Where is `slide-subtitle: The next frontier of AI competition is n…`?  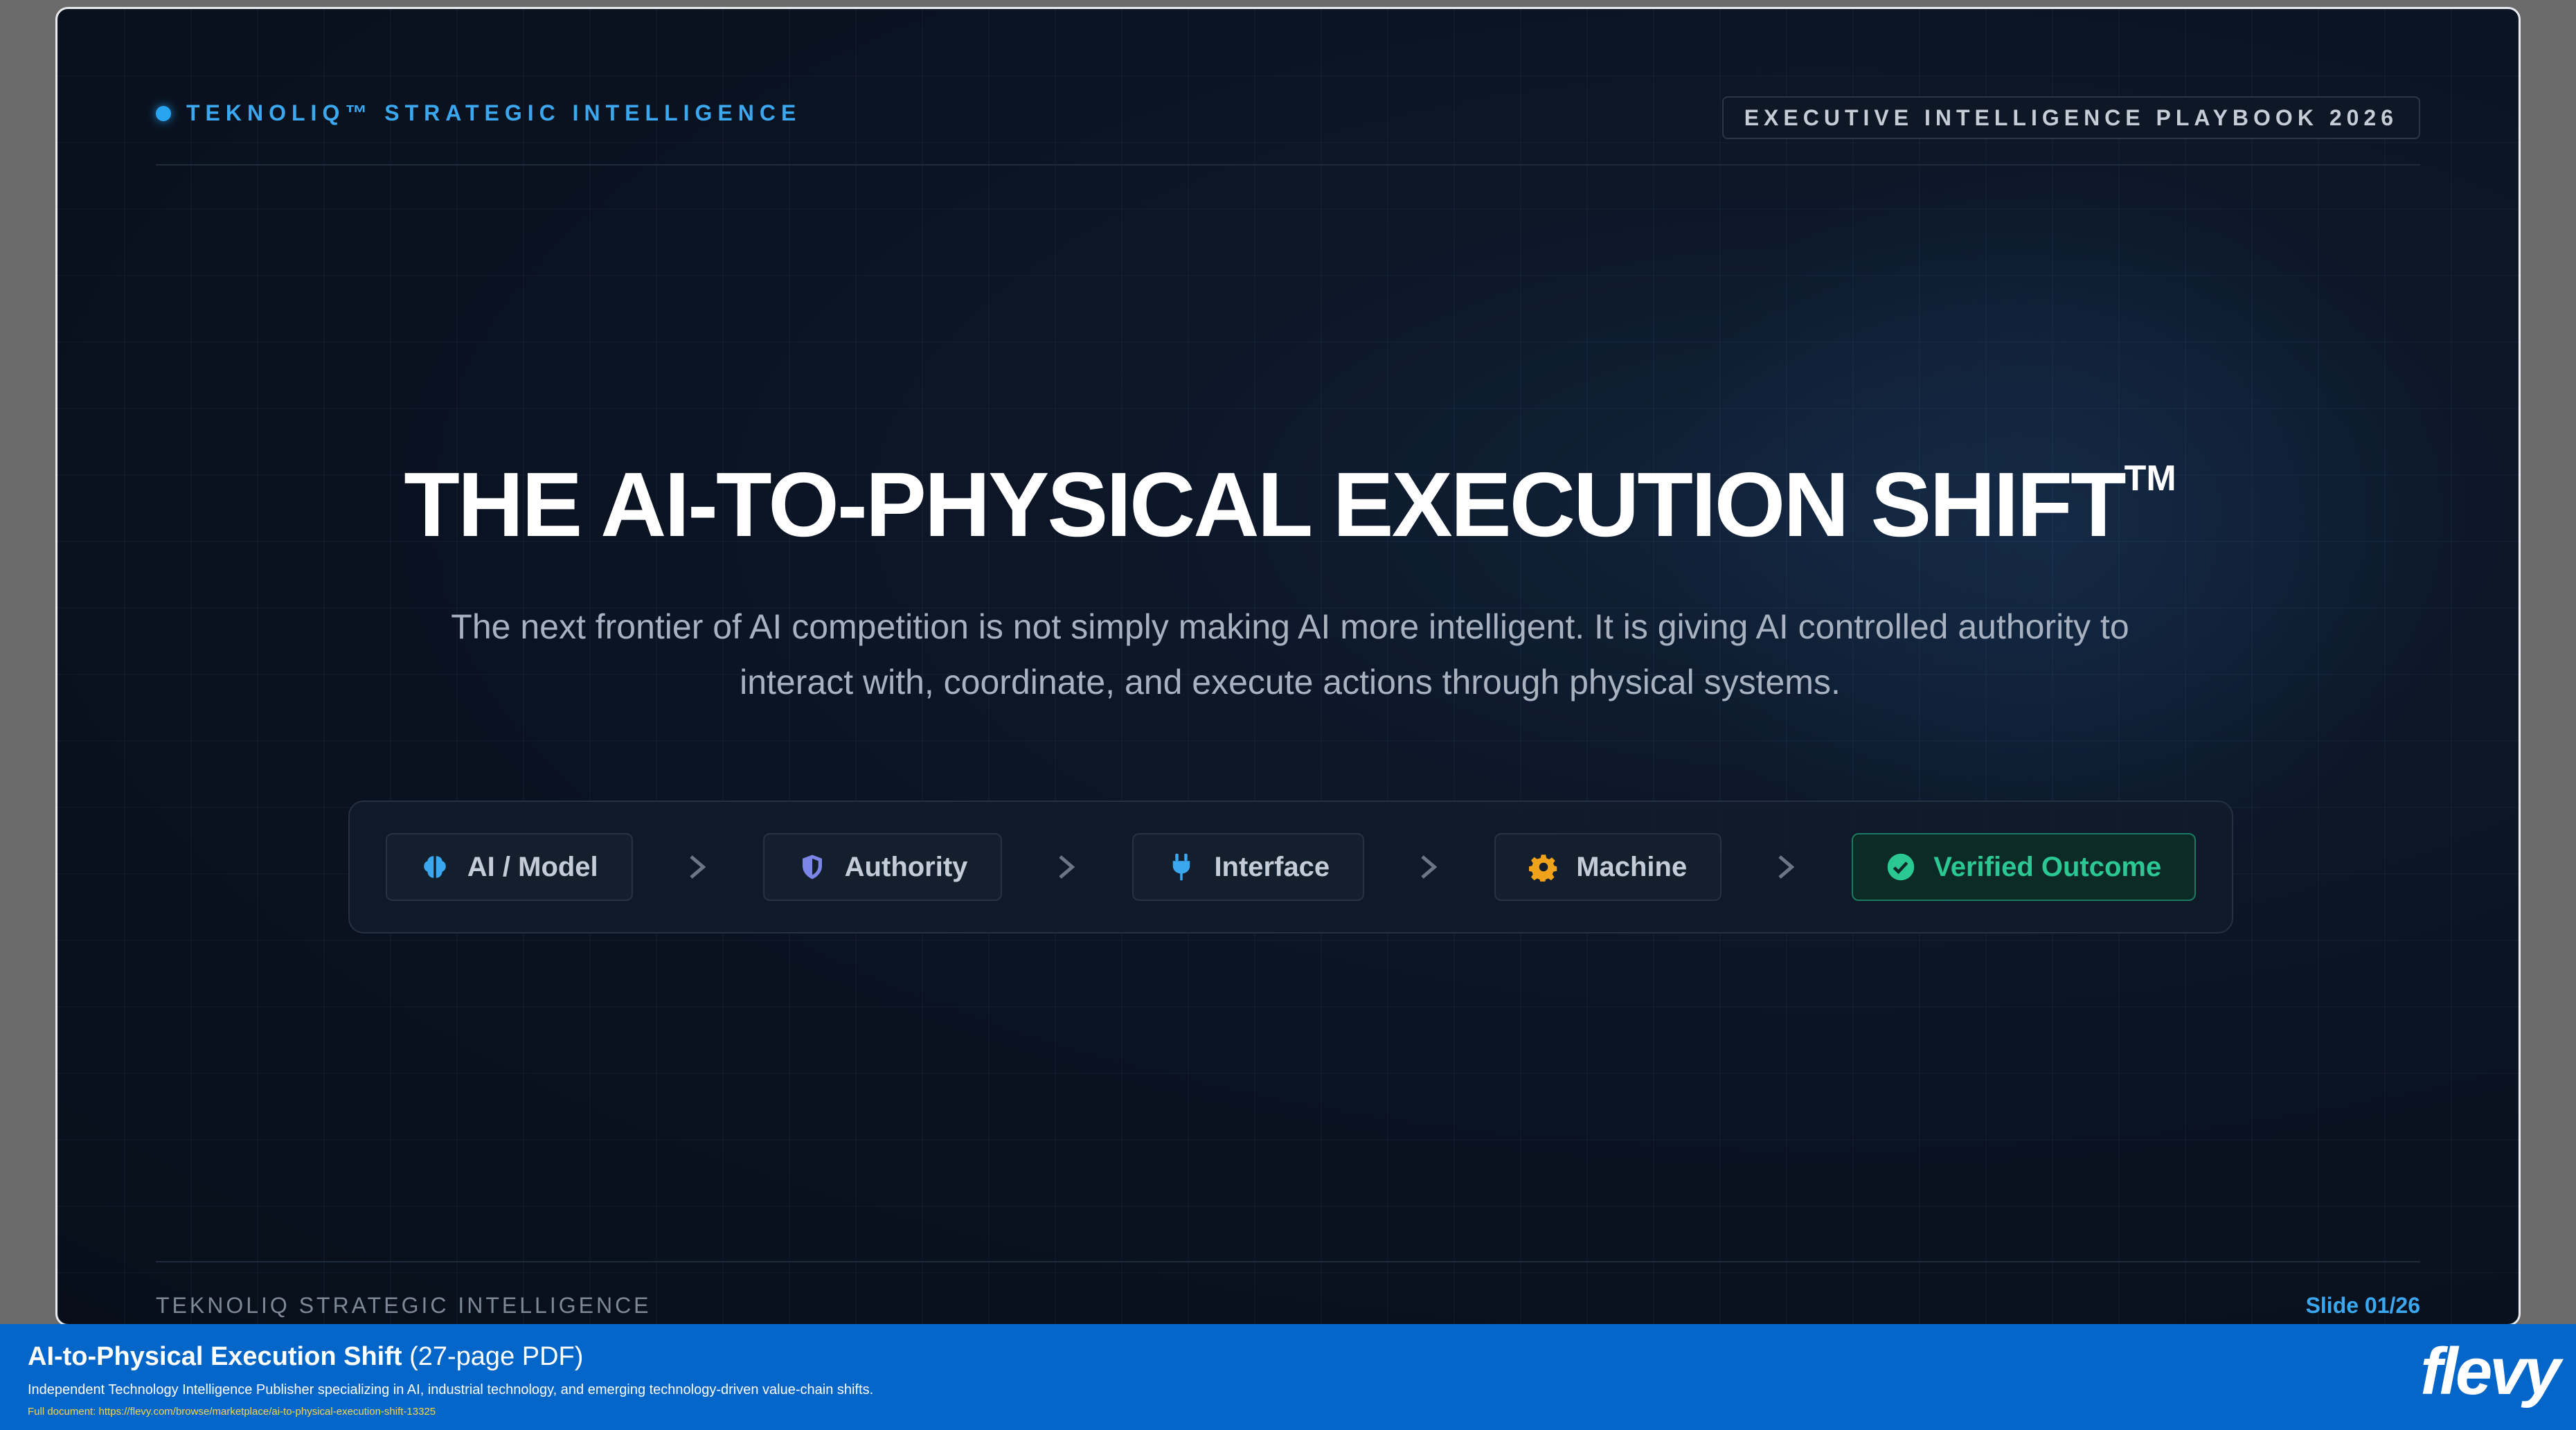 slide-subtitle: The next frontier of AI competition is n… is located at coordinates (1290, 654).